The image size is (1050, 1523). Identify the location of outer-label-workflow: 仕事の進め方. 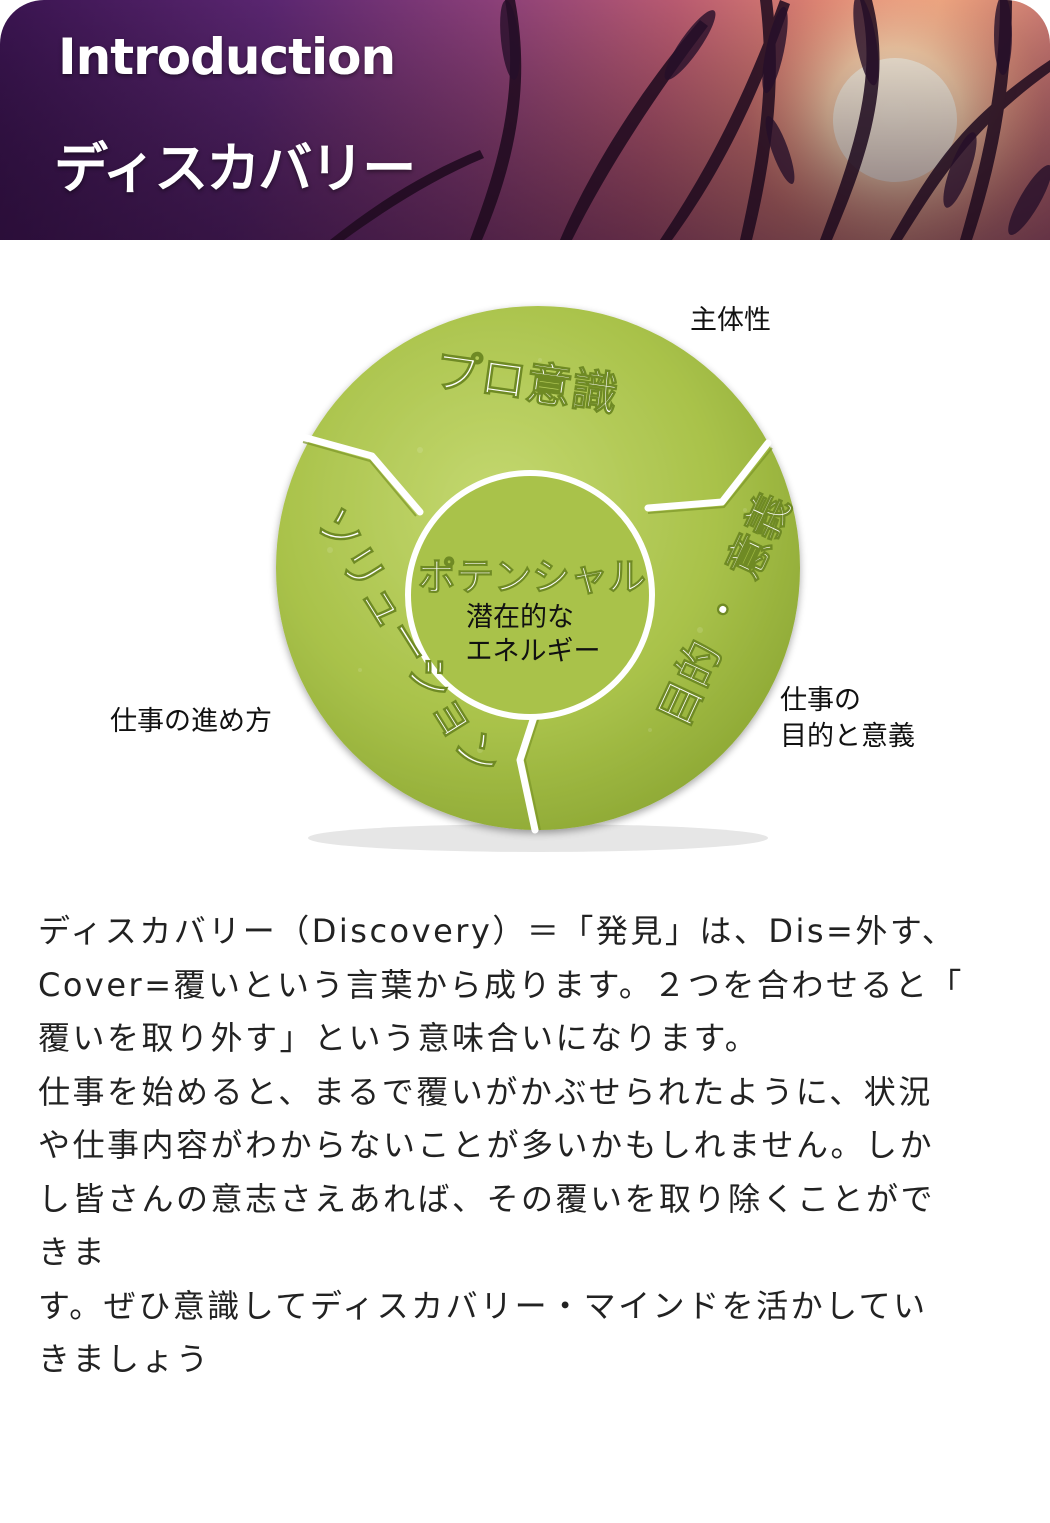
(191, 721).